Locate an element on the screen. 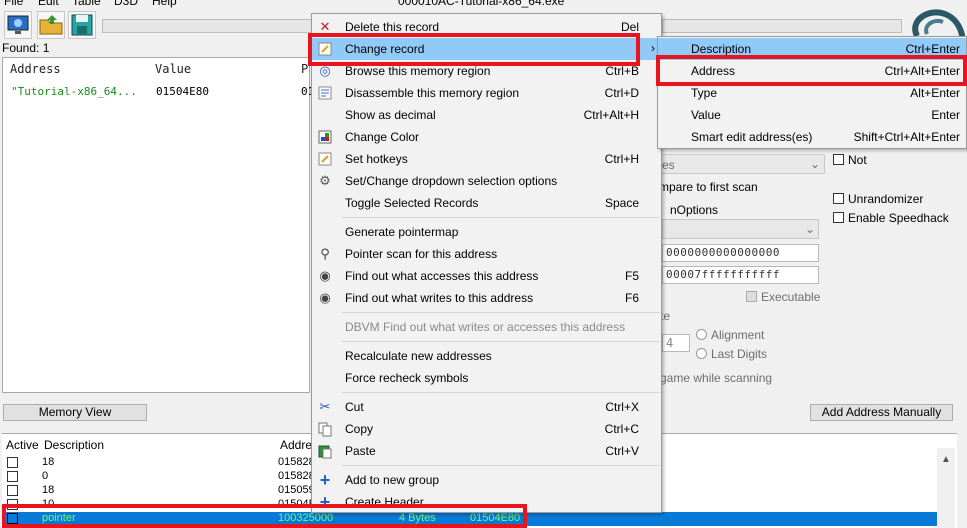 The width and height of the screenshot is (967, 528). menu-item-toggle-records: Toggle Selected Records Space is located at coordinates (486, 203).